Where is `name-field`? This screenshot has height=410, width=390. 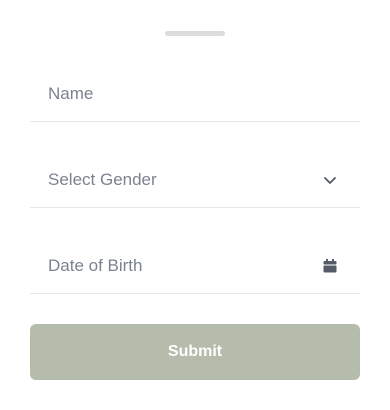
name-field is located at coordinates (195, 94).